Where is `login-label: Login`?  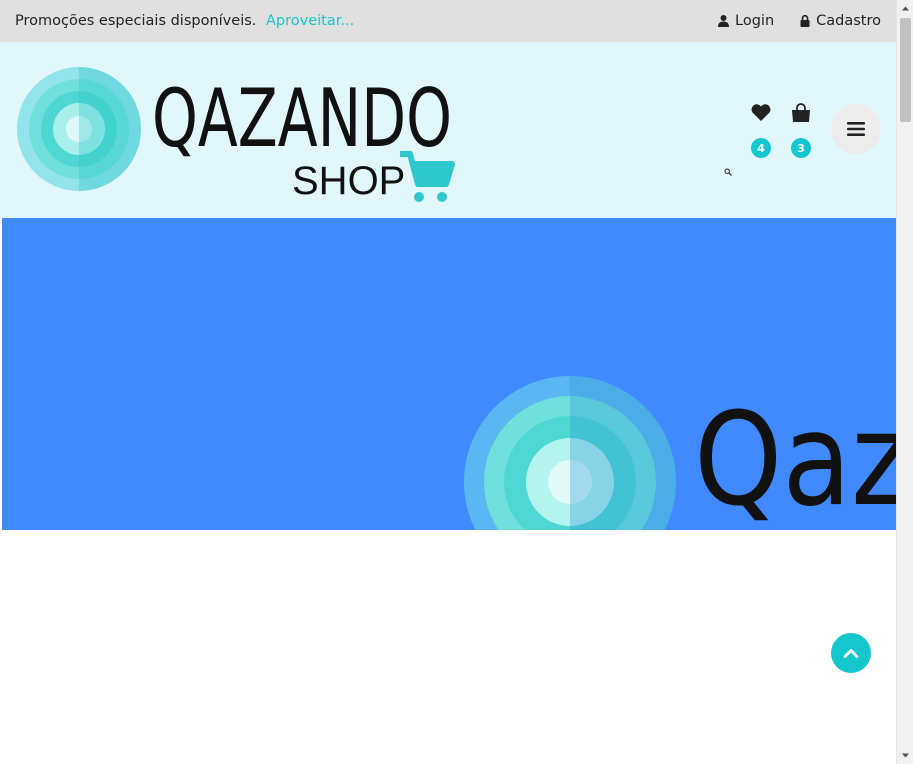 login-label: Login is located at coordinates (755, 21).